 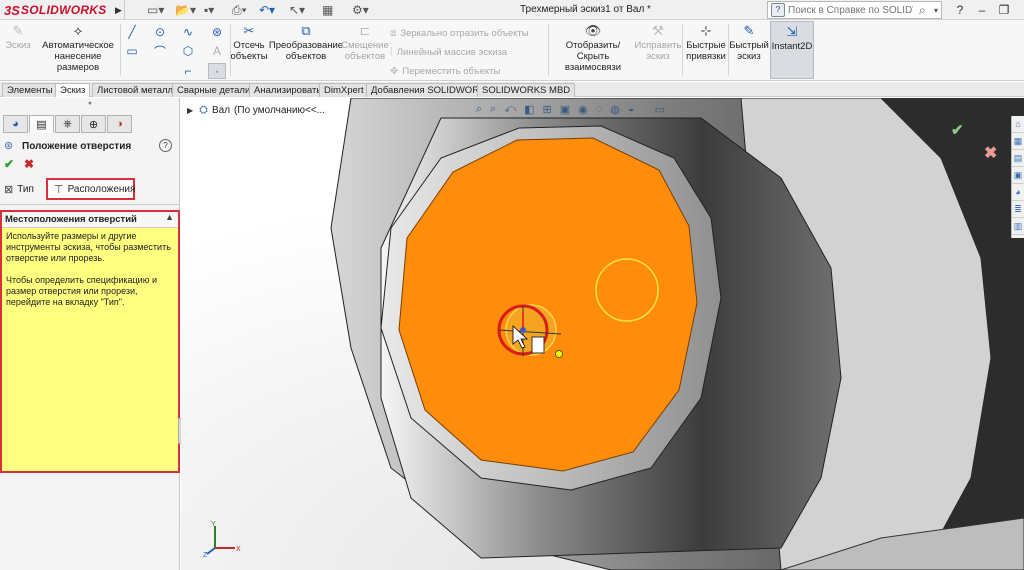 I want to click on convert-entities-button: ⧉ Преобразование объектов, so click(x=306, y=42).